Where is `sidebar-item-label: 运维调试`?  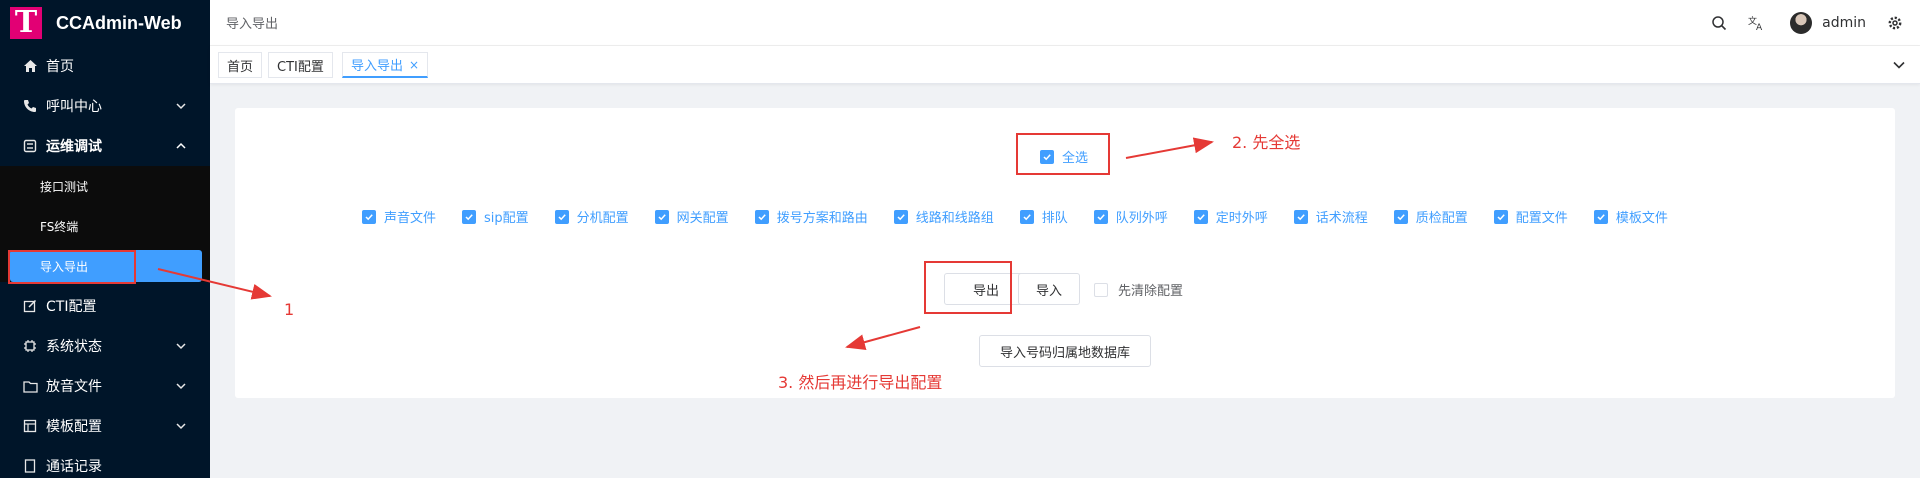
sidebar-item-label: 运维调试 is located at coordinates (74, 147).